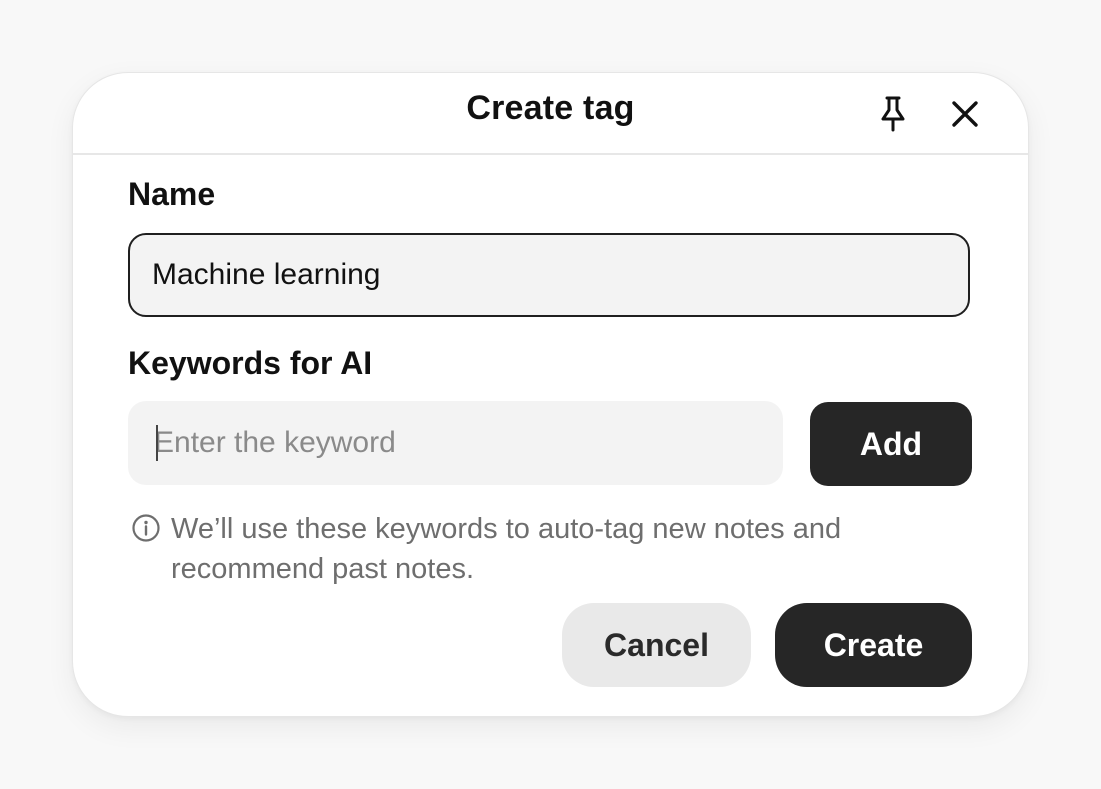 This screenshot has height=789, width=1101. I want to click on info-icon, so click(146, 528).